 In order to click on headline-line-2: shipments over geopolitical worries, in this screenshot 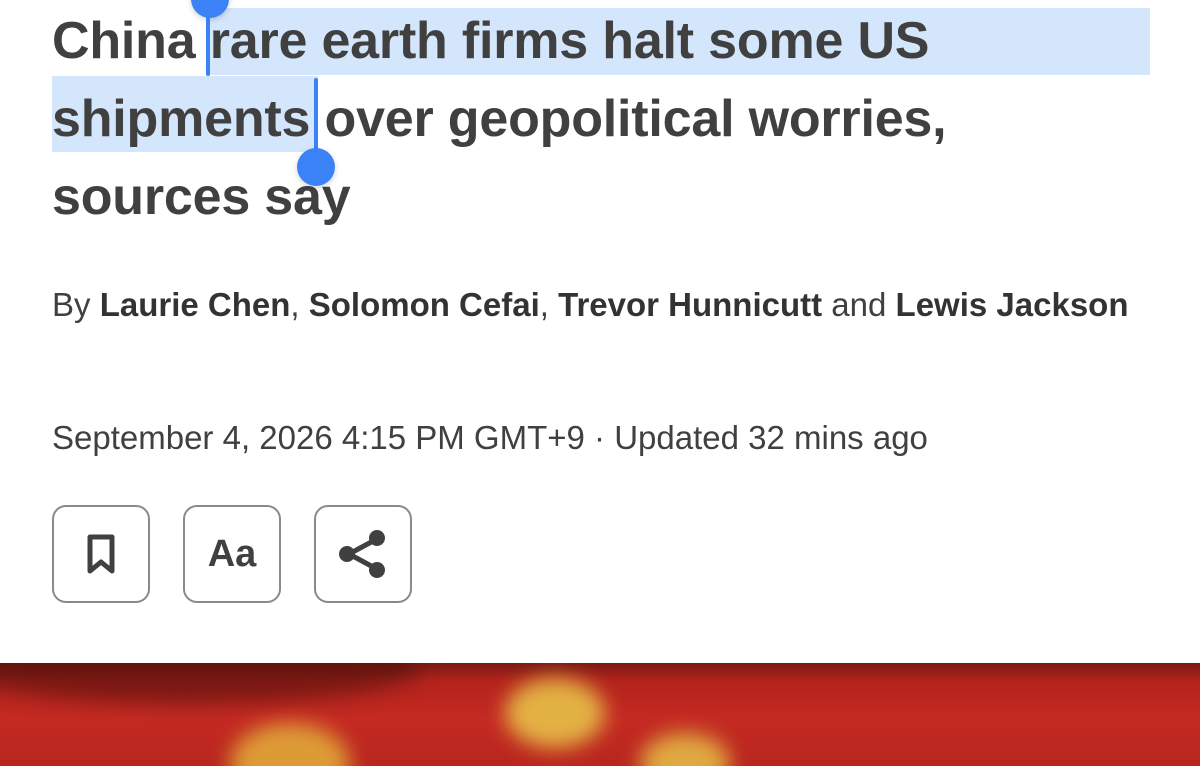, I will do `click(602, 119)`.